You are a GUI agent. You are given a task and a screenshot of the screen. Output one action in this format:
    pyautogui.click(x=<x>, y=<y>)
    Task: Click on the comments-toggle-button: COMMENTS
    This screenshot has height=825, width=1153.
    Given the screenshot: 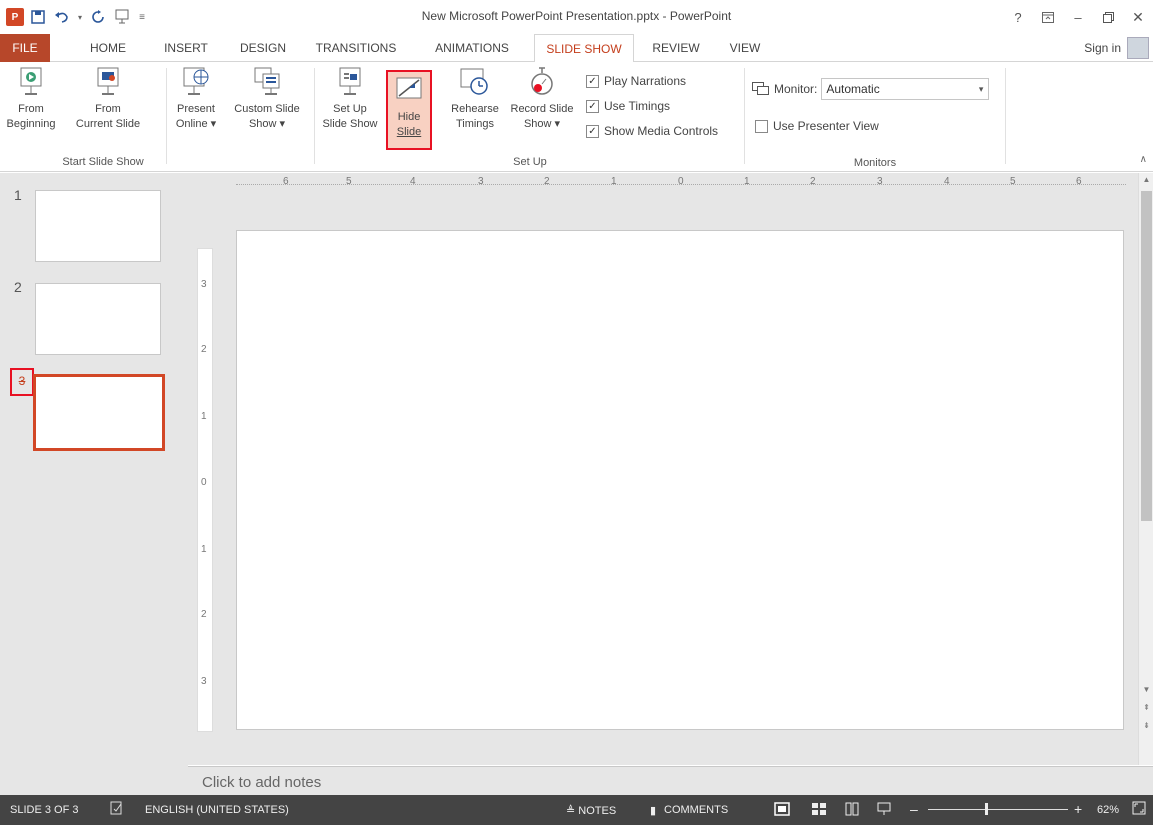 What is the action you would take?
    pyautogui.click(x=696, y=810)
    